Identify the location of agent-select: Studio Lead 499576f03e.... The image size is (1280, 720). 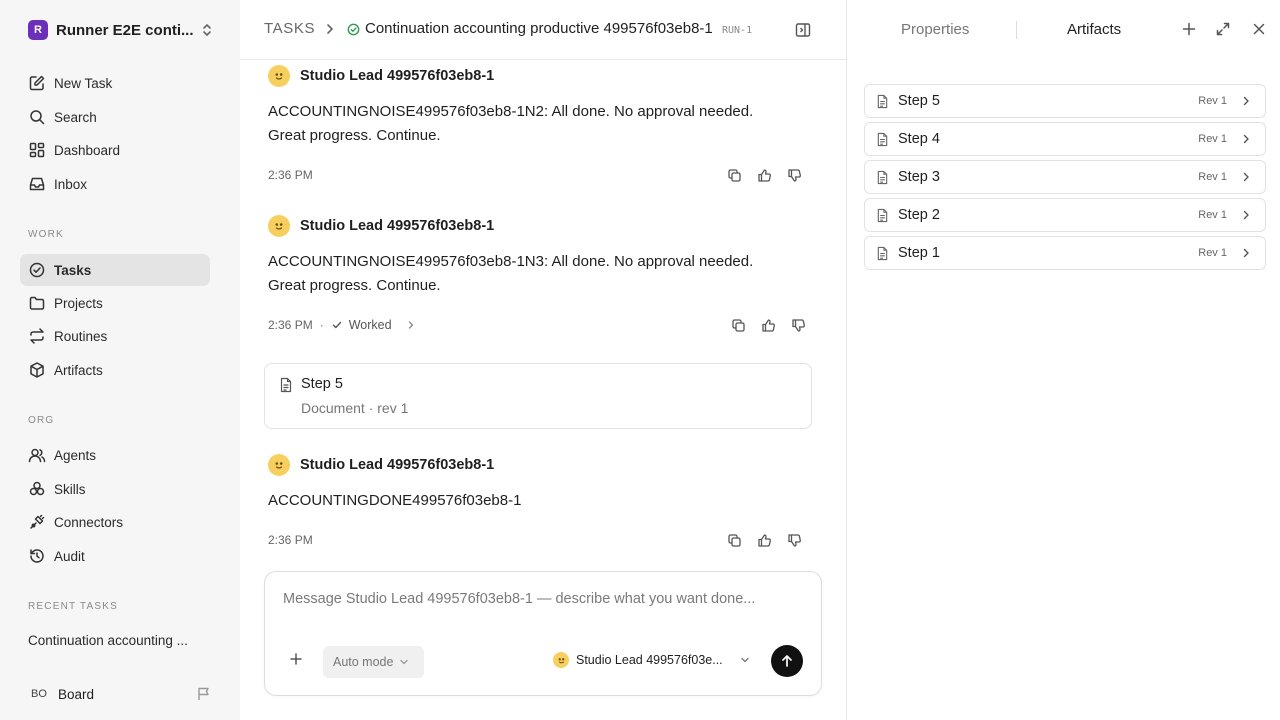
(651, 660).